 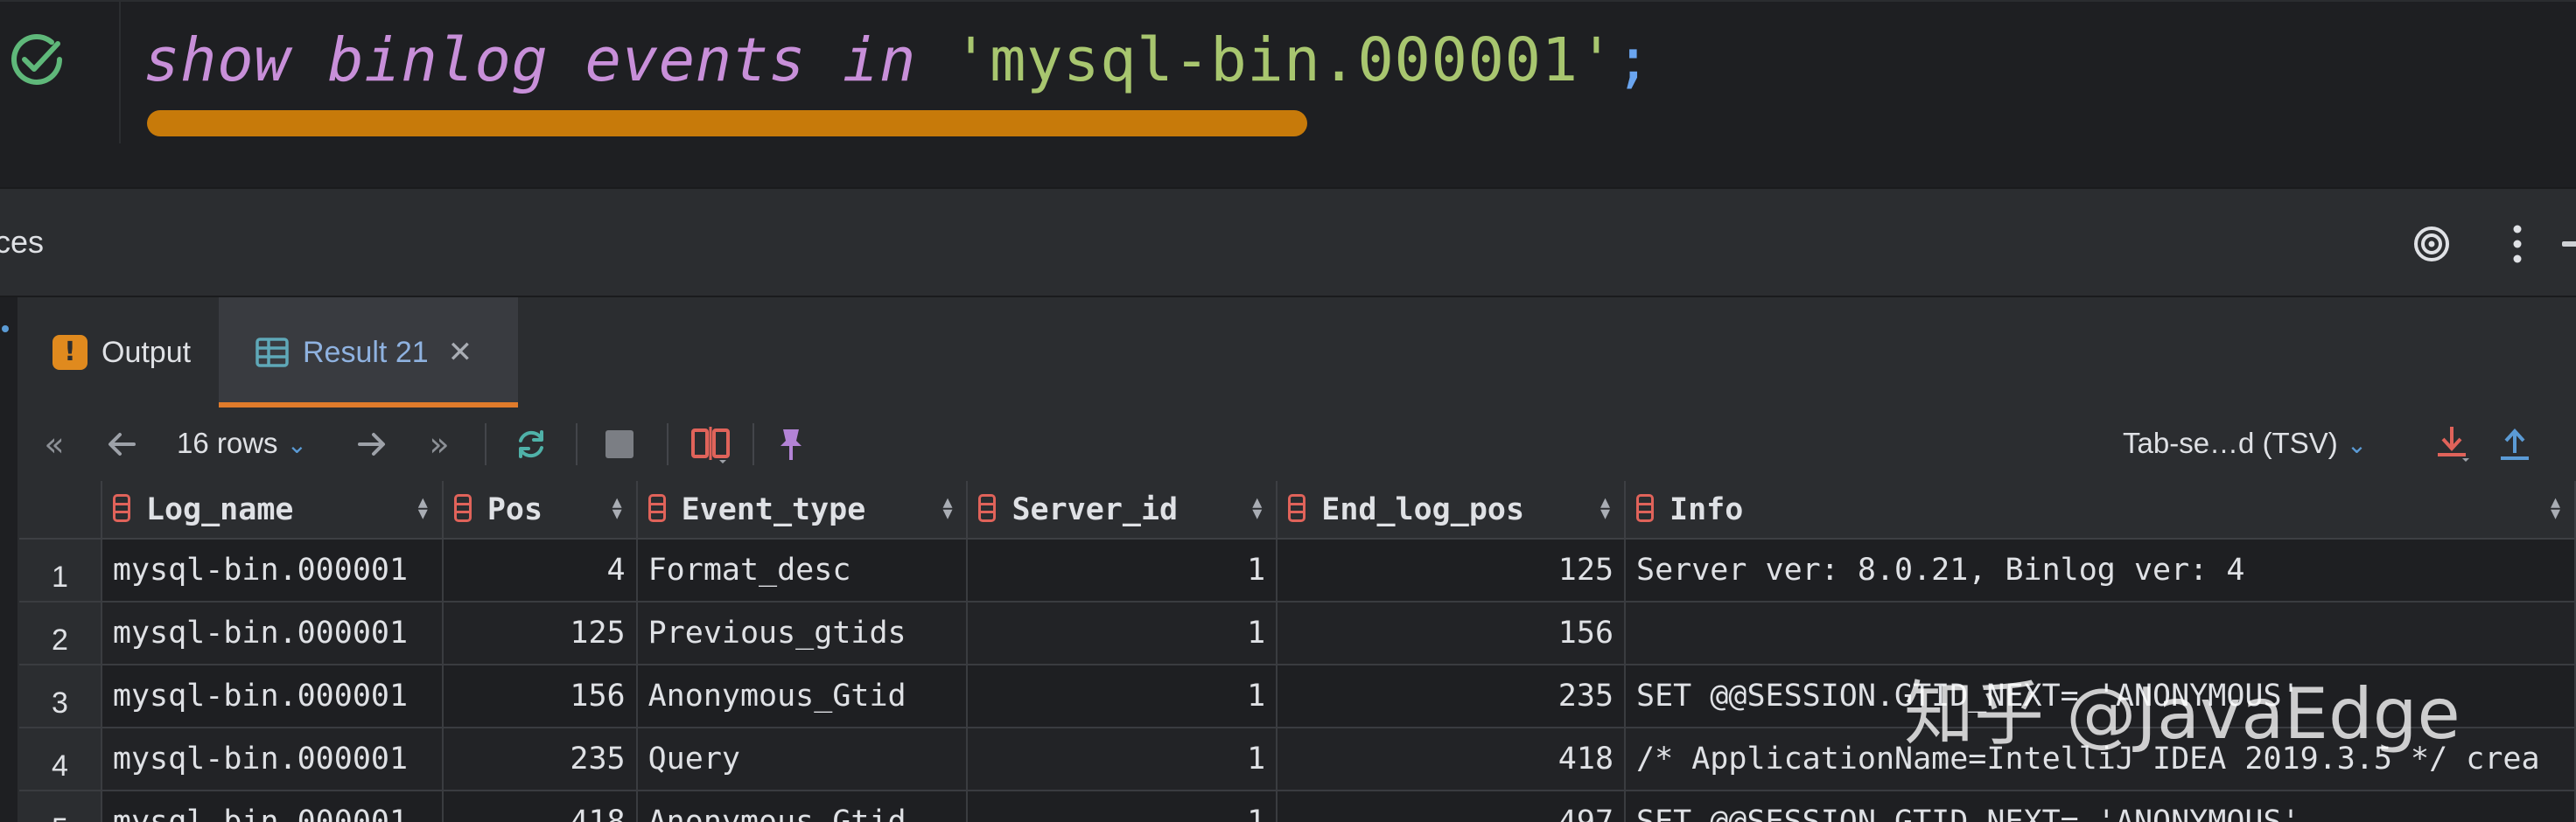 I want to click on cell-pos: 4, so click(x=540, y=571).